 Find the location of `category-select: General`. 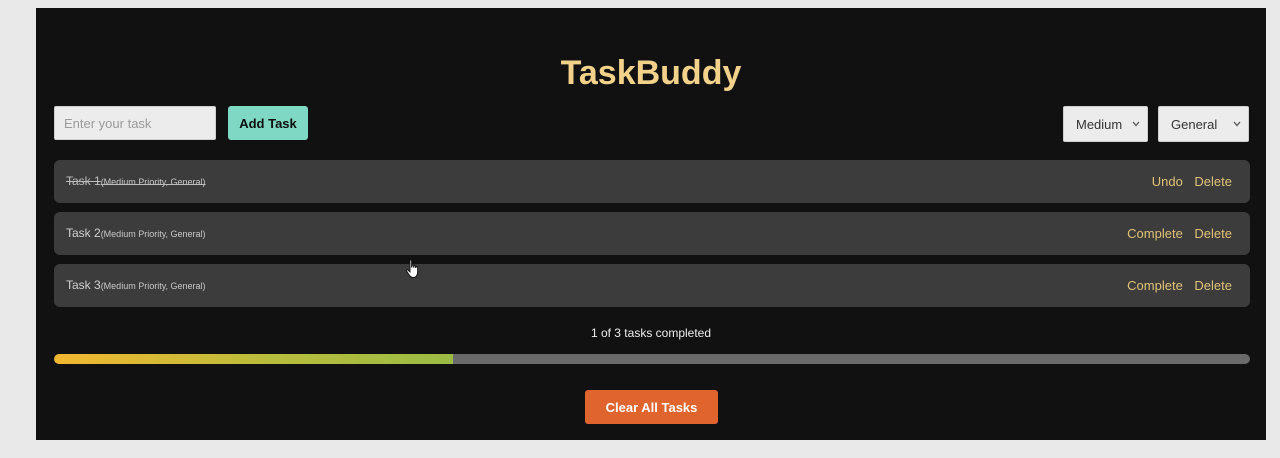

category-select: General is located at coordinates (1203, 124).